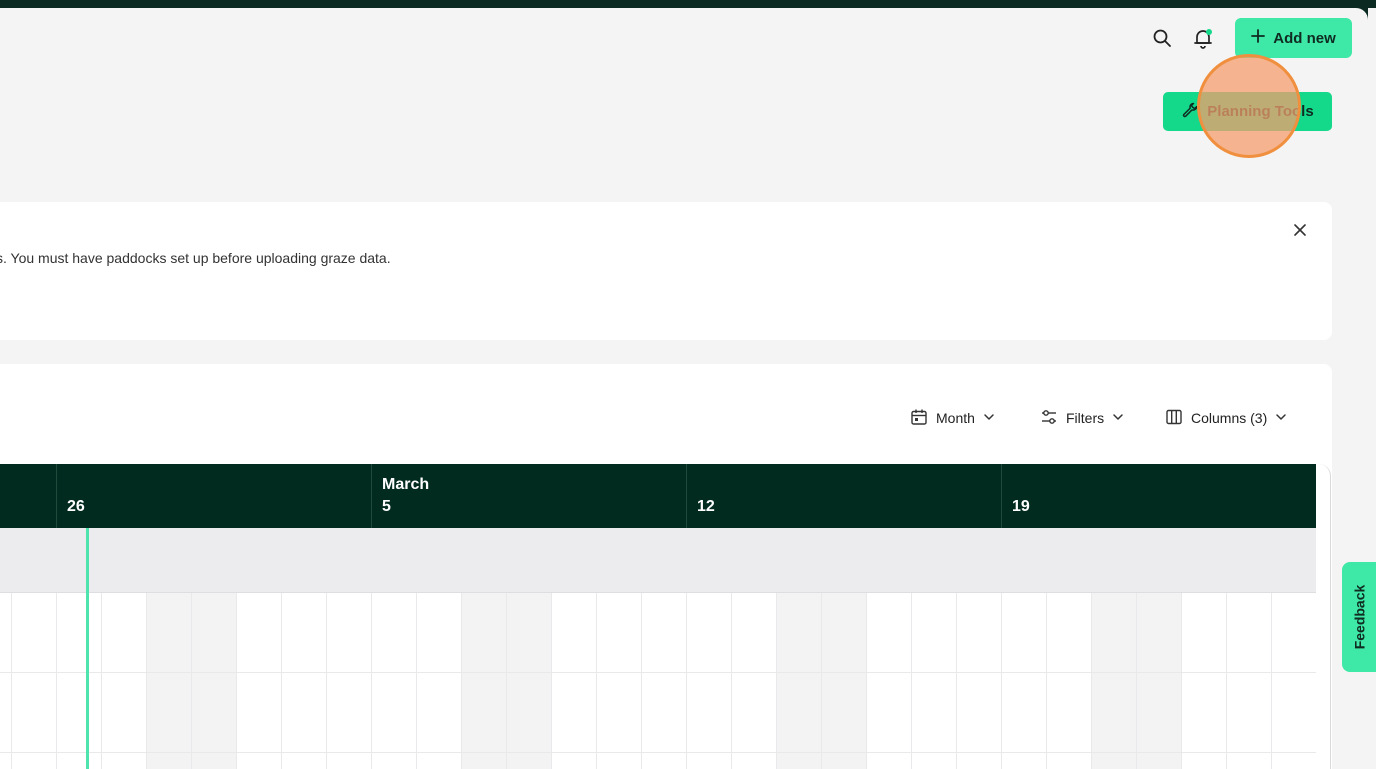 The image size is (1376, 769). I want to click on close-icon, so click(1300, 230).